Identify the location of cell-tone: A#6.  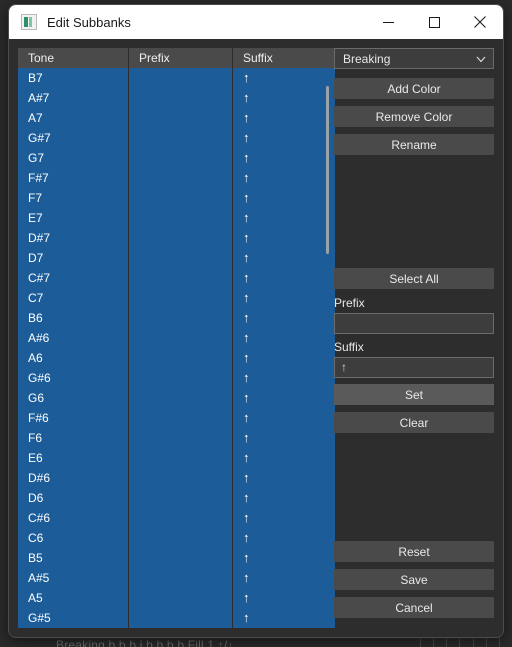
(39, 338).